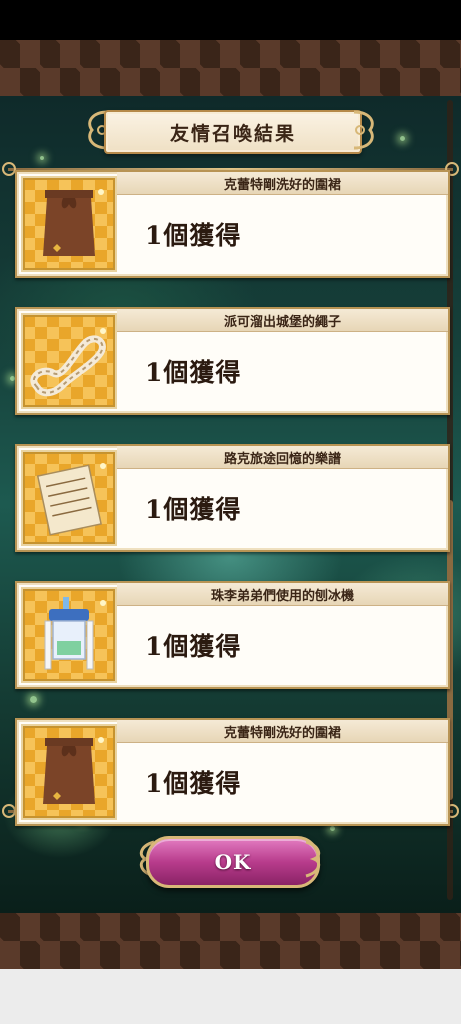 Image resolution: width=461 pixels, height=1024 pixels. I want to click on item-name-bar: 珠李弟弟們使用的刨冰機, so click(282, 594).